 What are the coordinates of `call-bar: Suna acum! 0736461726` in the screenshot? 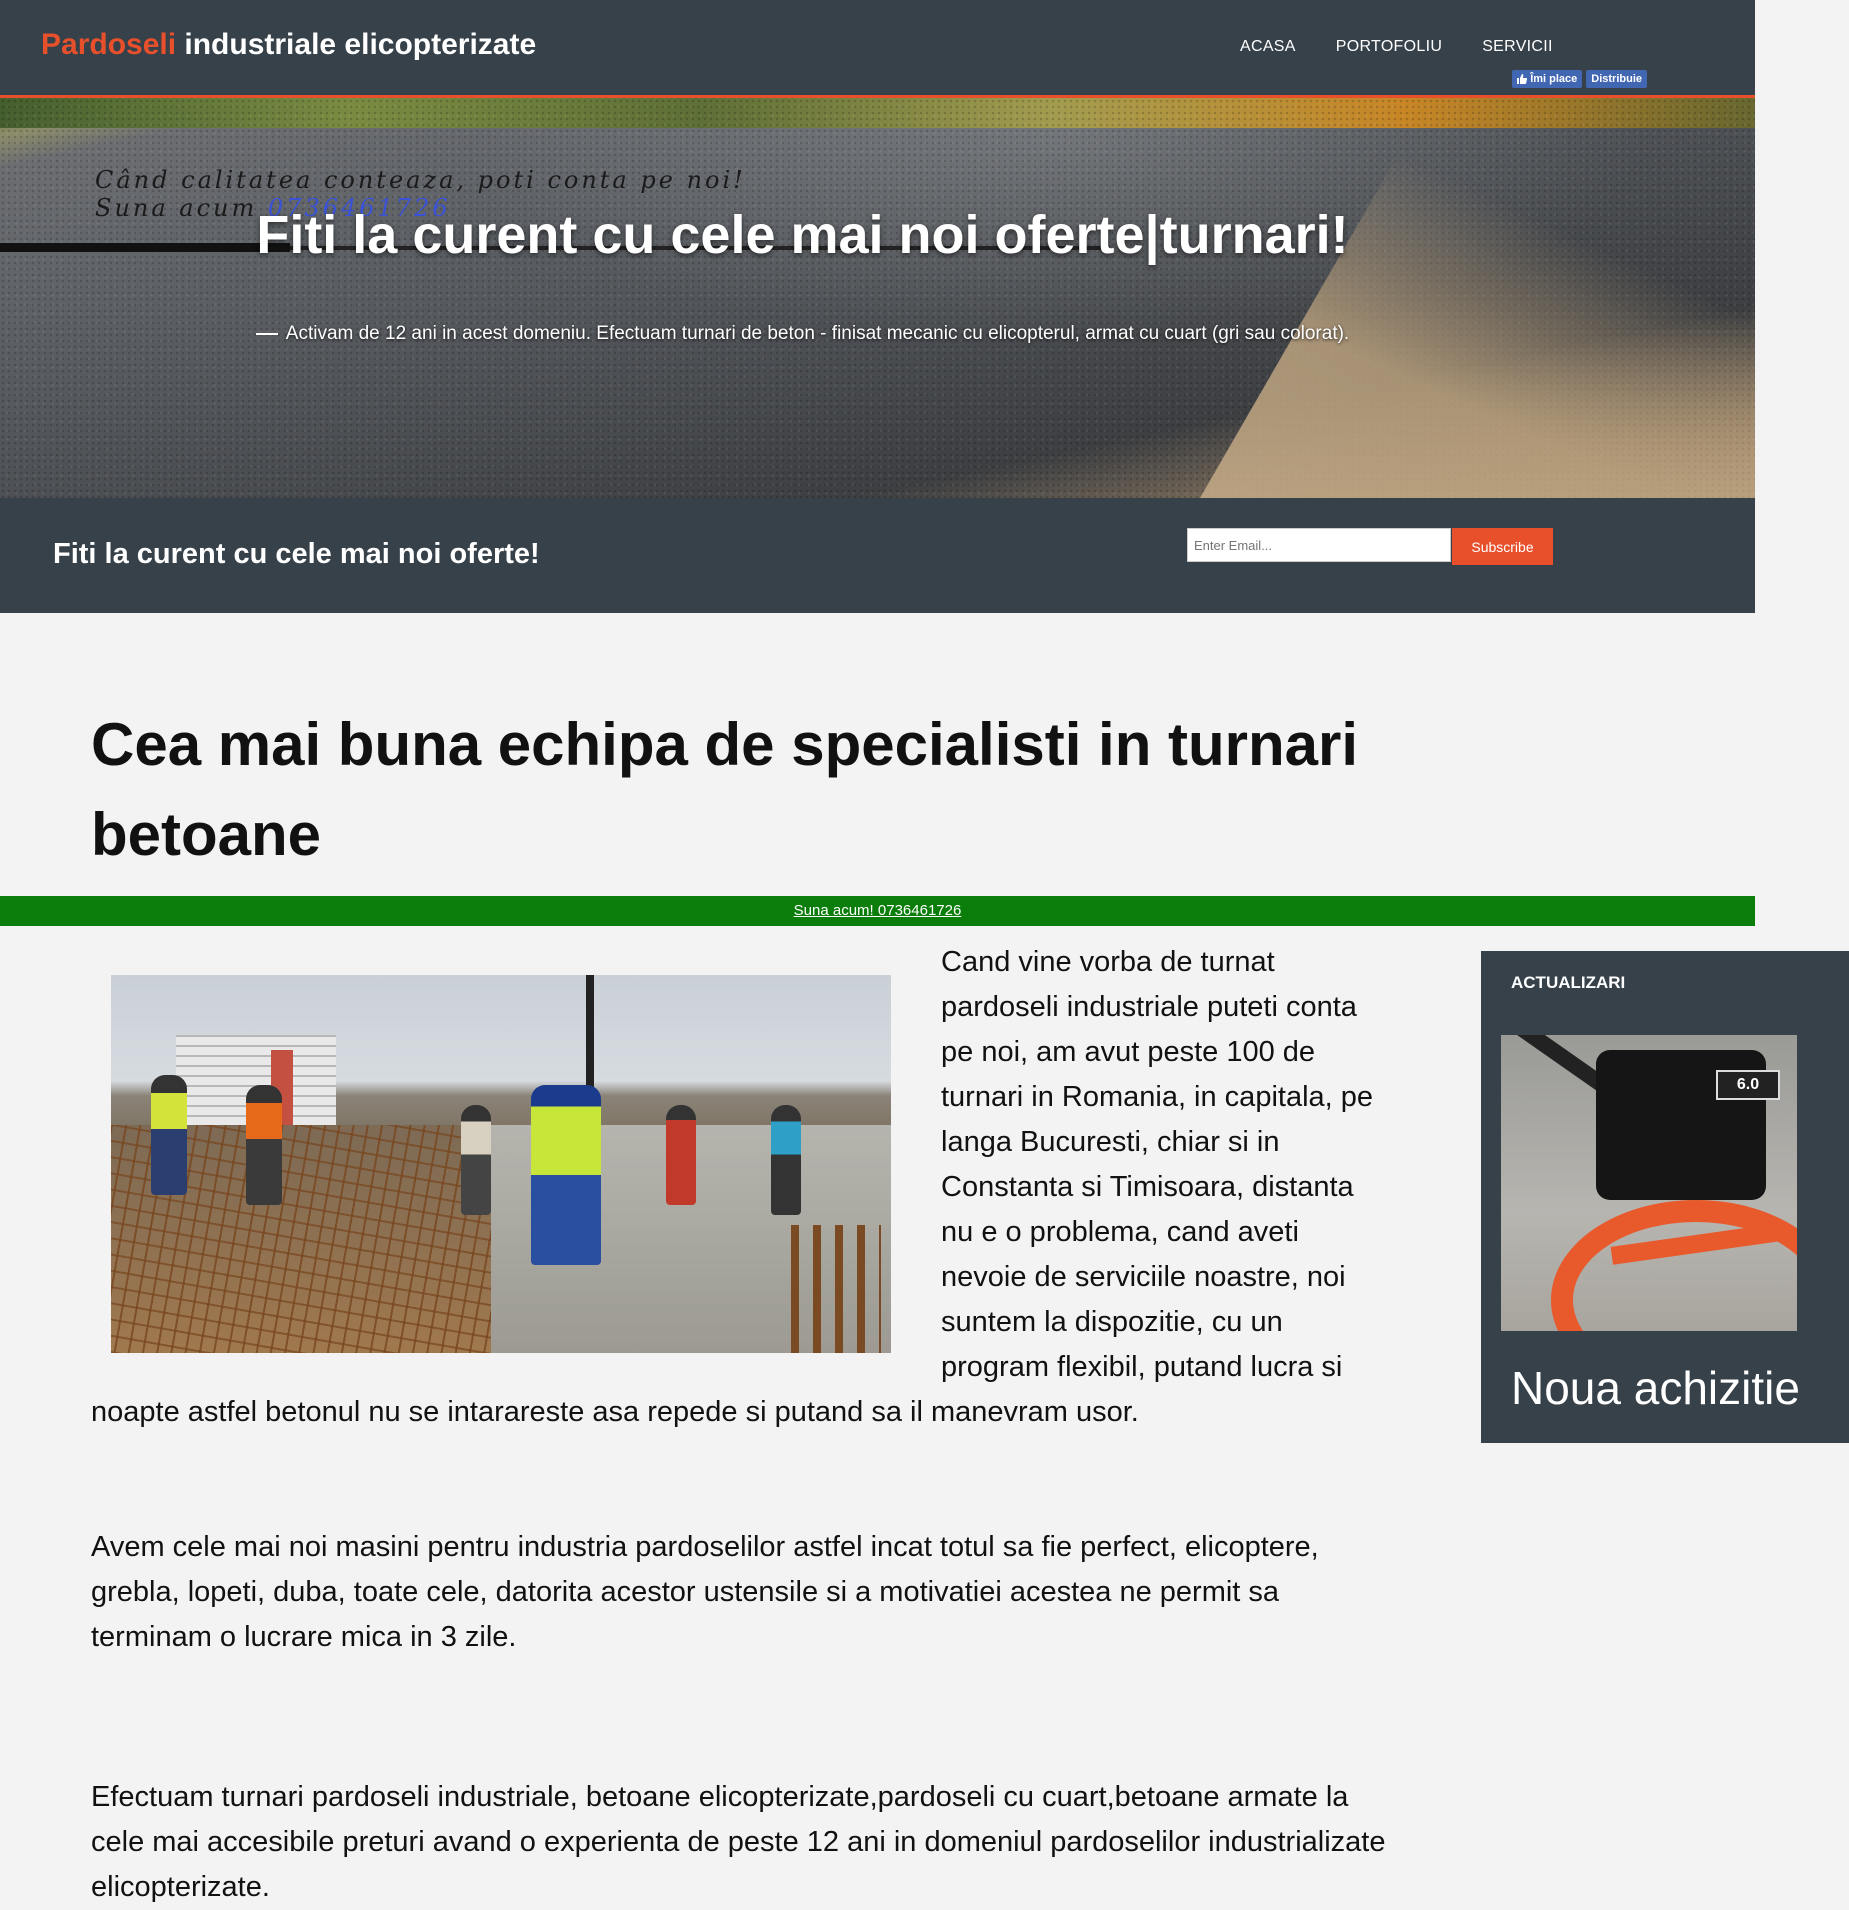 It's located at (877, 911).